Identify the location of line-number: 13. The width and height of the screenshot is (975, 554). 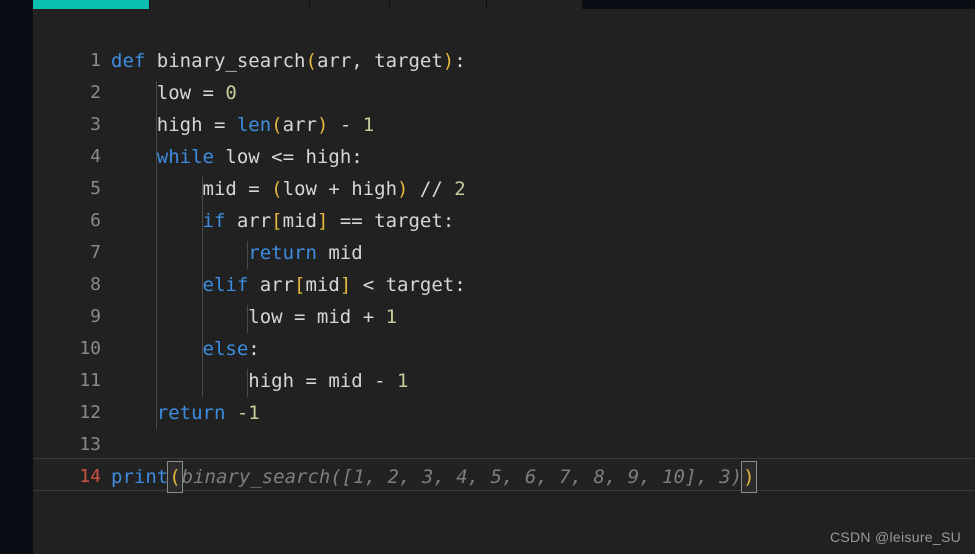
(90, 444).